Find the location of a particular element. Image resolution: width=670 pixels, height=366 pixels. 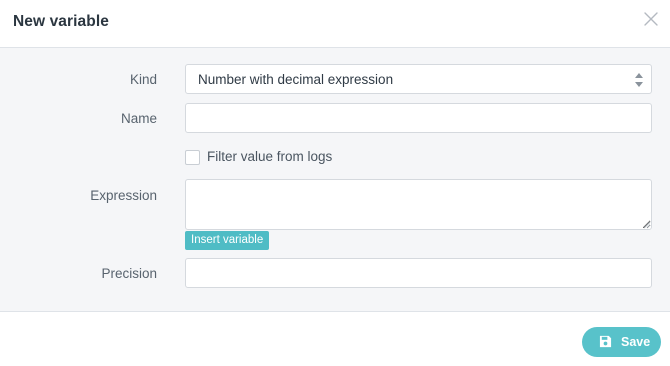

expression-label: Expression is located at coordinates (123, 195).